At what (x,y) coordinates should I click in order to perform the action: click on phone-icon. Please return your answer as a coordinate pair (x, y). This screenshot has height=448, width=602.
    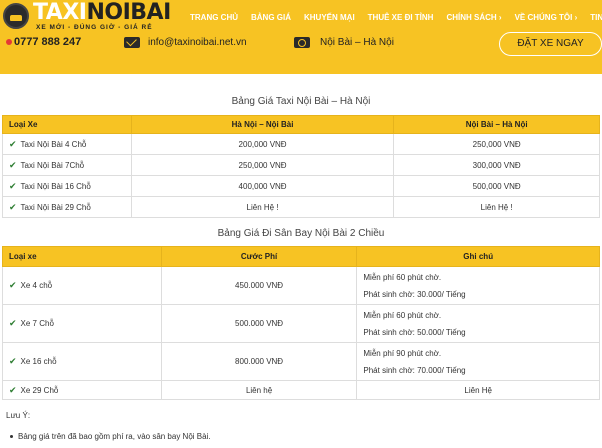
    Looking at the image, I should click on (9, 42).